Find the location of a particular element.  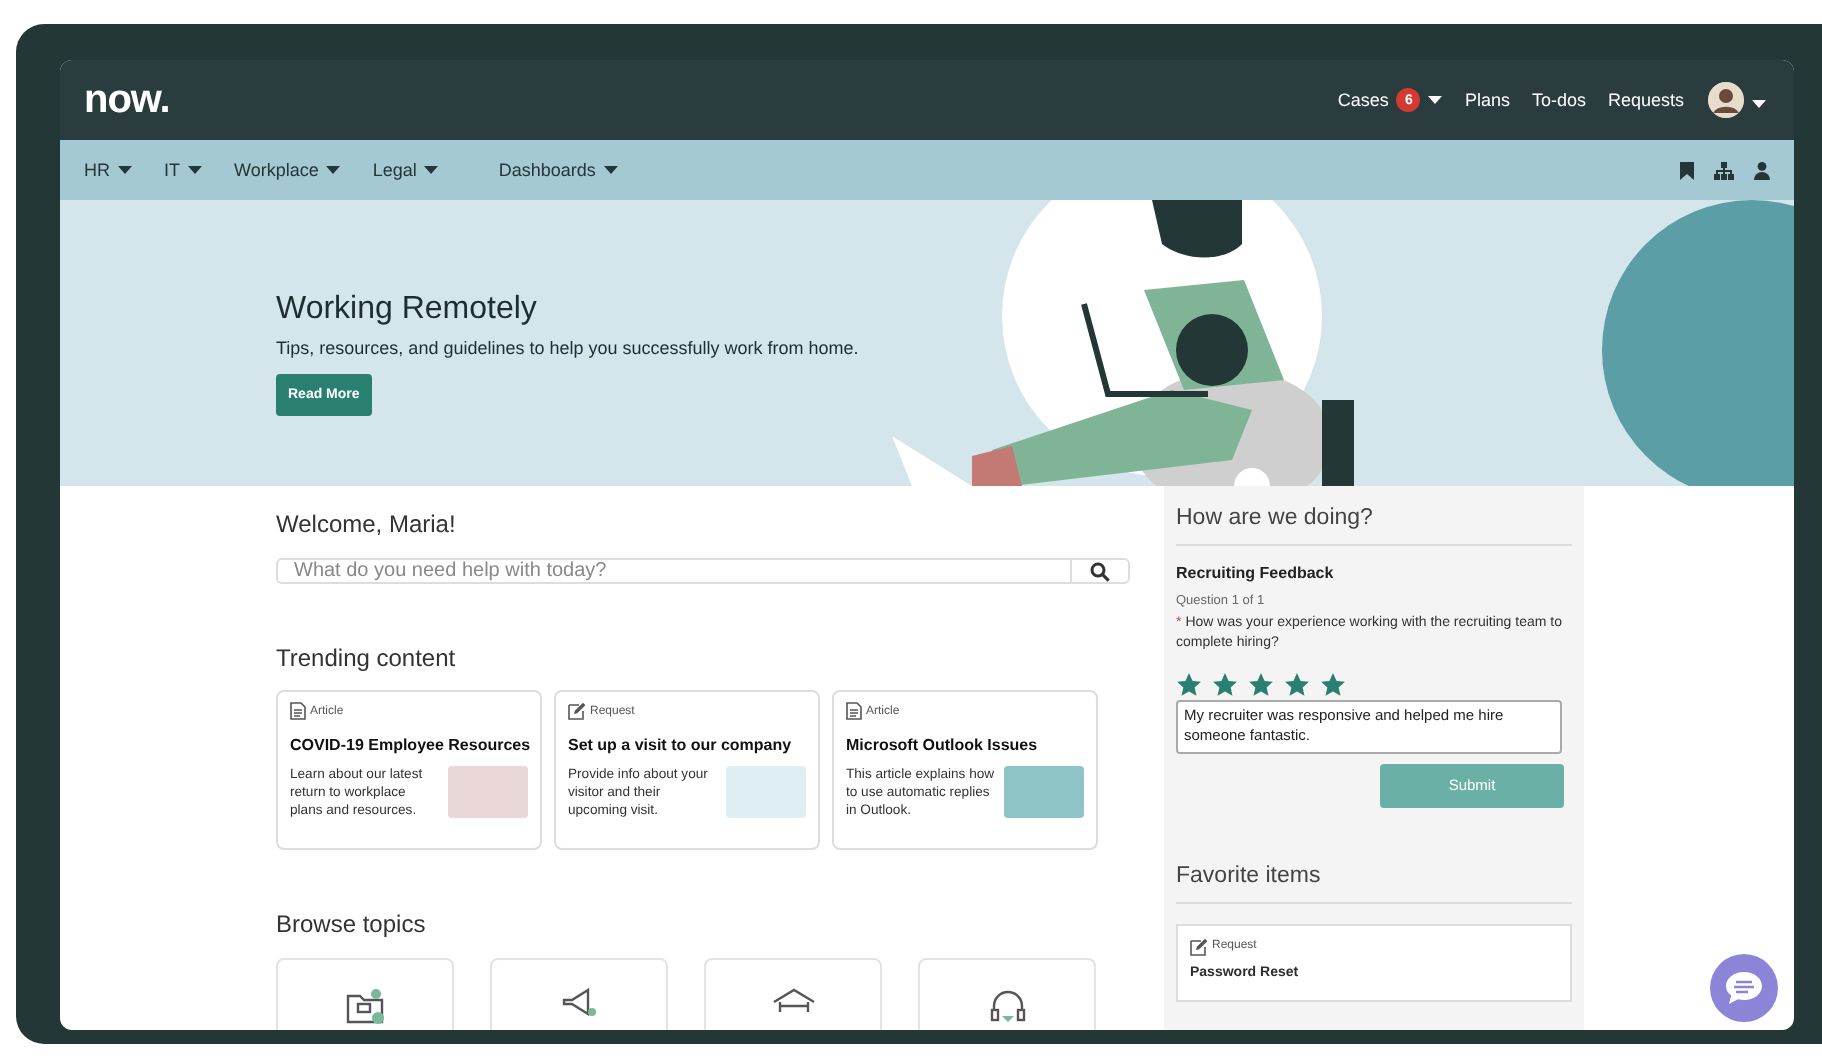

panel-title: Favorite items is located at coordinates (1374, 883).